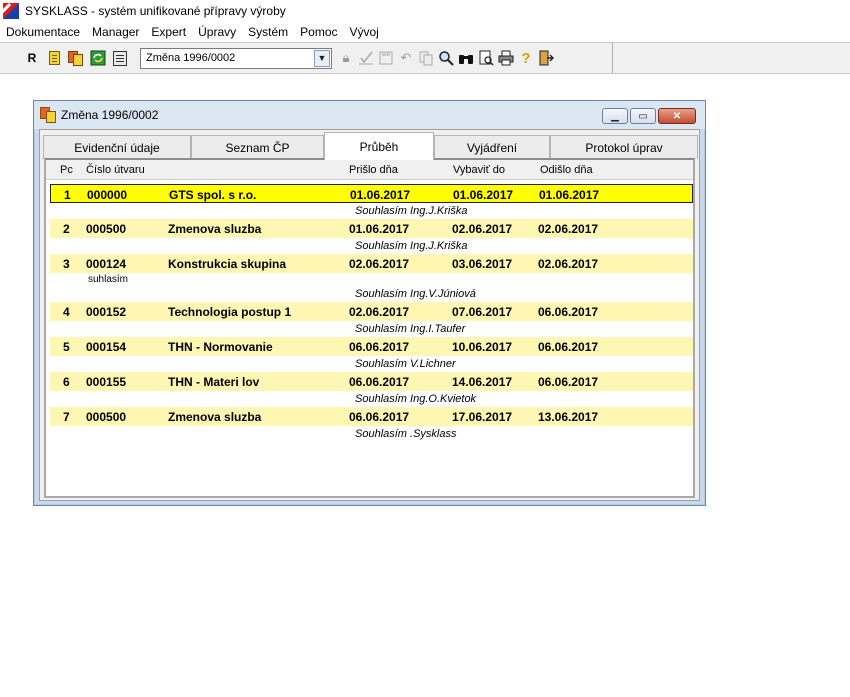 The height and width of the screenshot is (697, 850). I want to click on cell-pc: 7, so click(66, 417).